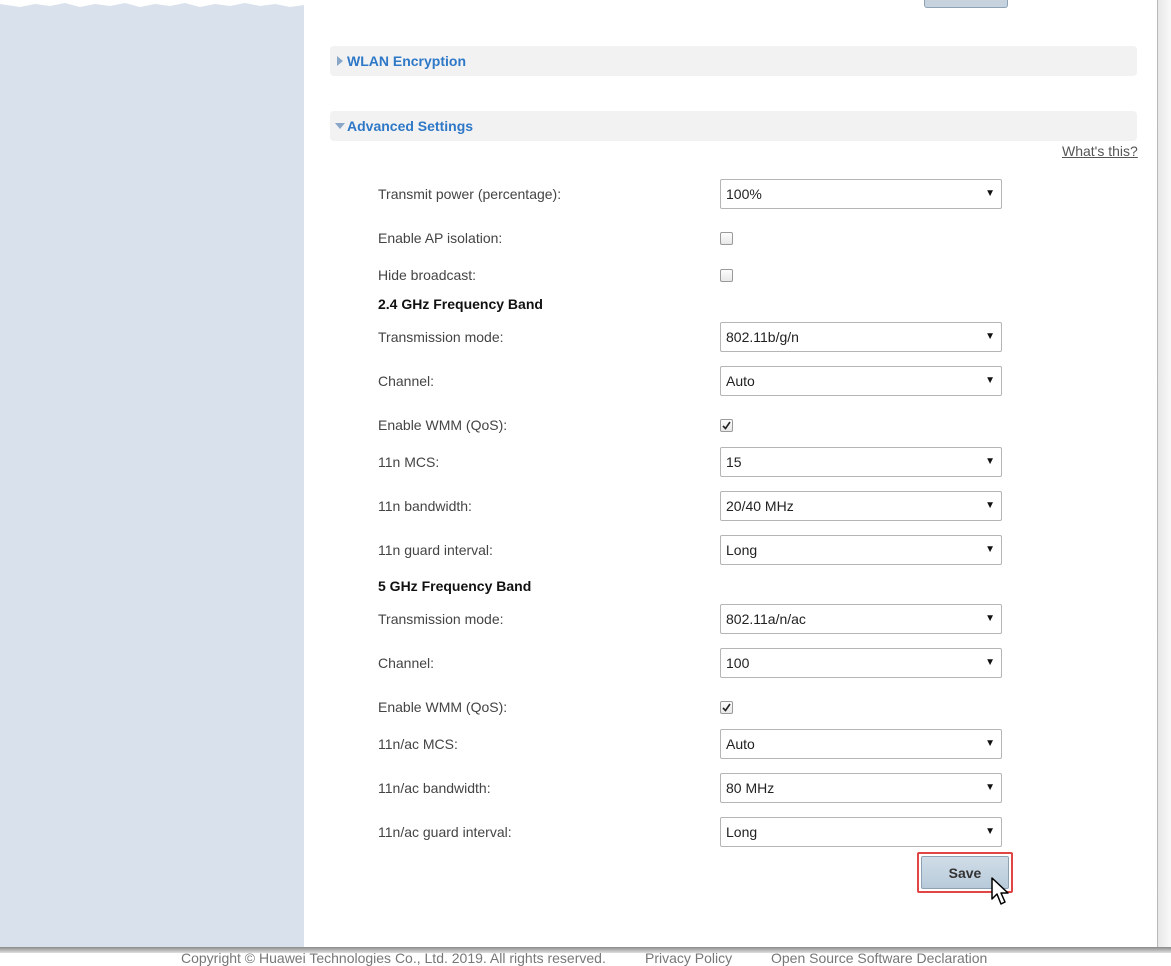 Image resolution: width=1171 pixels, height=966 pixels. I want to click on torn-edge-decoration, so click(152, 3).